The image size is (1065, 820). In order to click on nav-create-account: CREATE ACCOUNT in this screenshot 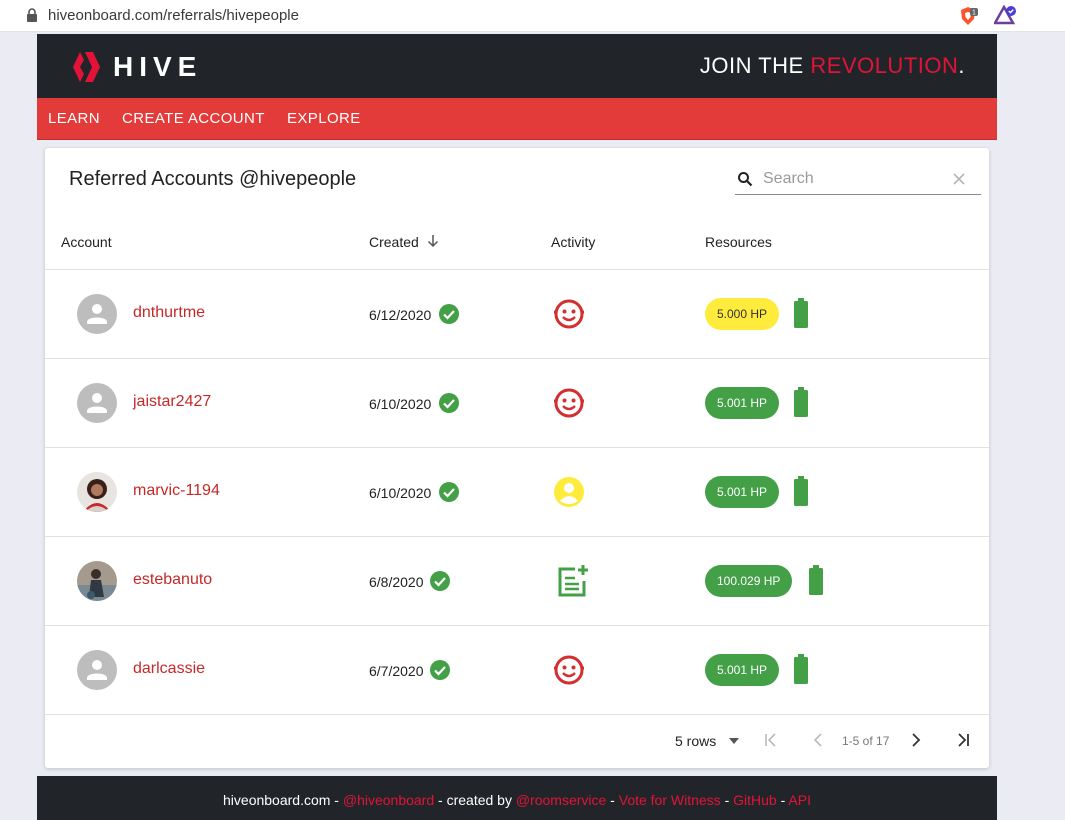, I will do `click(193, 118)`.